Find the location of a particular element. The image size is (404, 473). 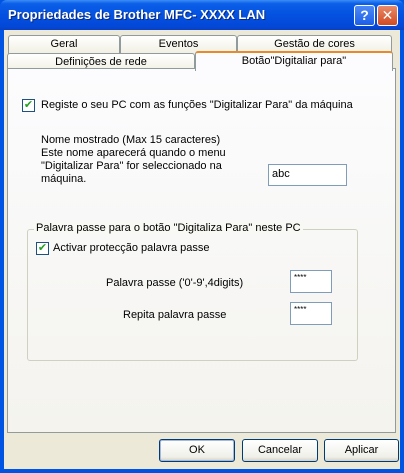

cancel-button: Cancelar is located at coordinates (280, 450).